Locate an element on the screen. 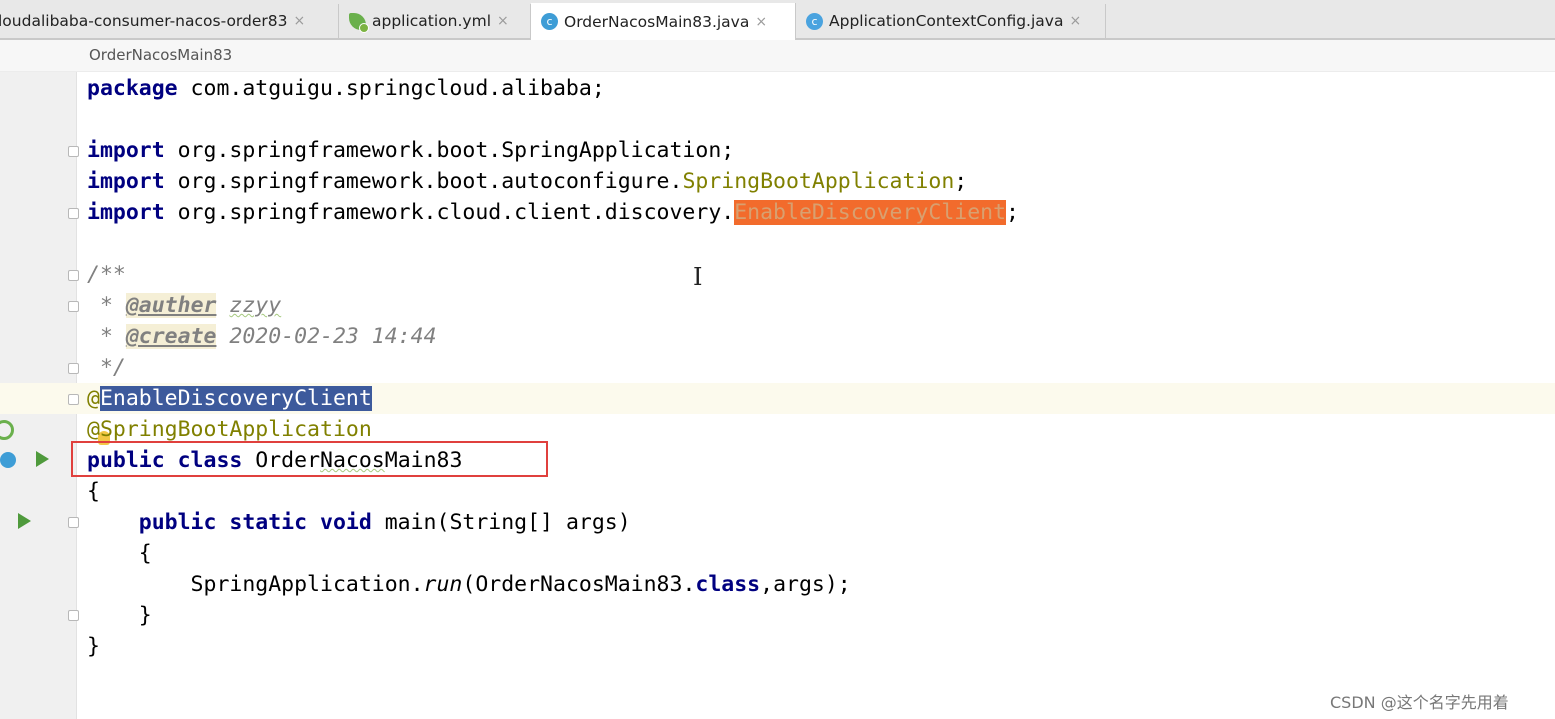 The height and width of the screenshot is (719, 1555). tab-application-context-config: c ApplicationContextConfig.java × is located at coordinates (951, 21).